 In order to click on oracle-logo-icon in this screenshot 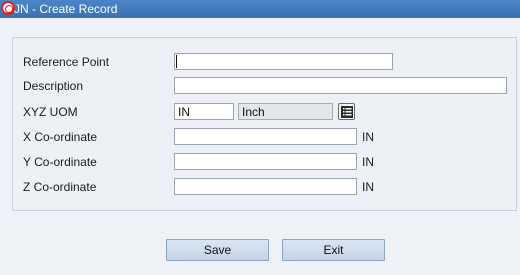, I will do `click(8, 8)`.